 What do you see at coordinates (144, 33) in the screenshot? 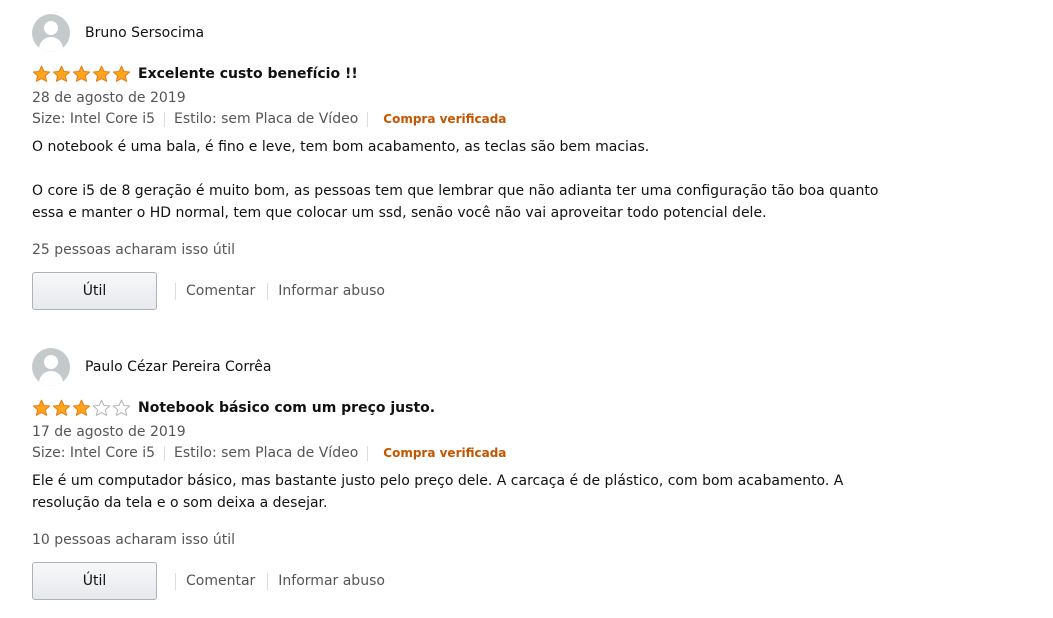
I see `reviewer-name: Bruno Sersocima` at bounding box center [144, 33].